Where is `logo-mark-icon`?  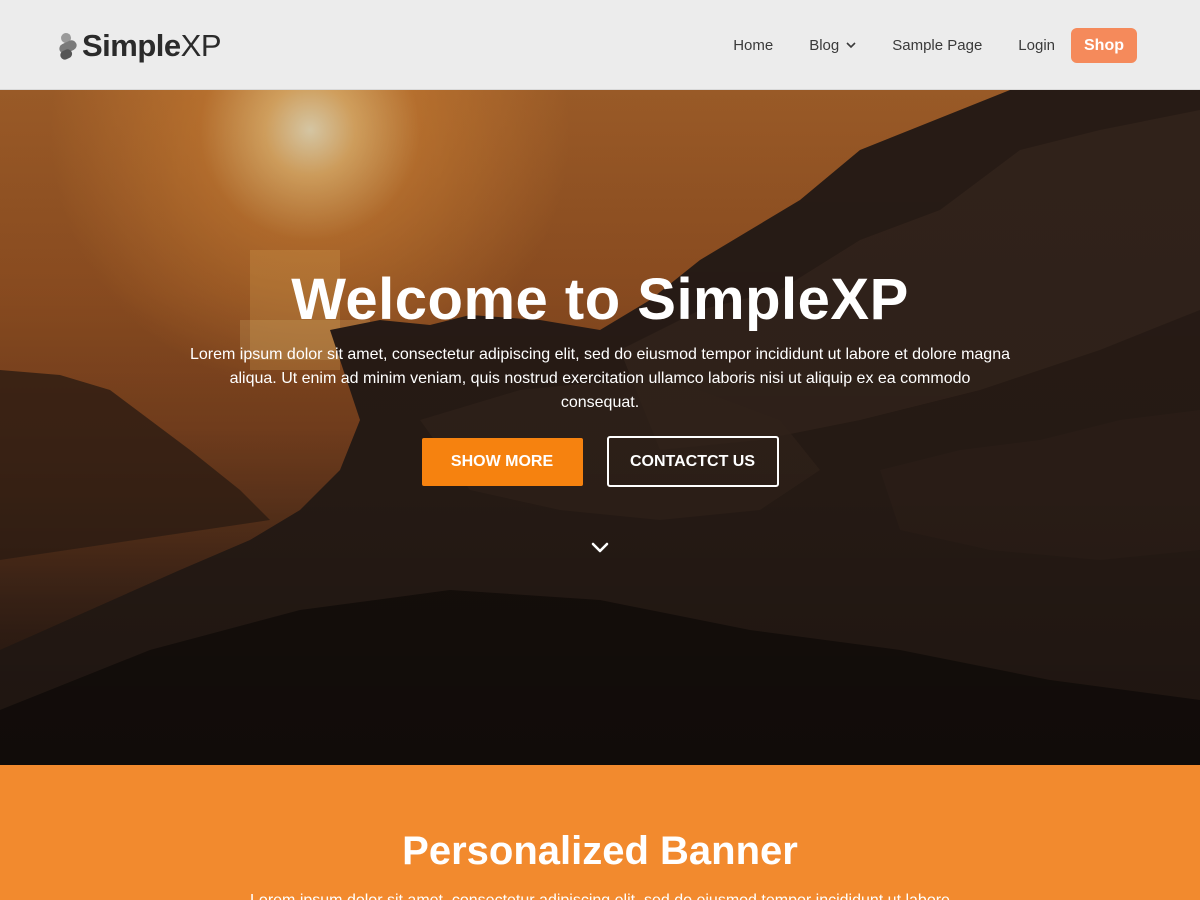 logo-mark-icon is located at coordinates (68, 46).